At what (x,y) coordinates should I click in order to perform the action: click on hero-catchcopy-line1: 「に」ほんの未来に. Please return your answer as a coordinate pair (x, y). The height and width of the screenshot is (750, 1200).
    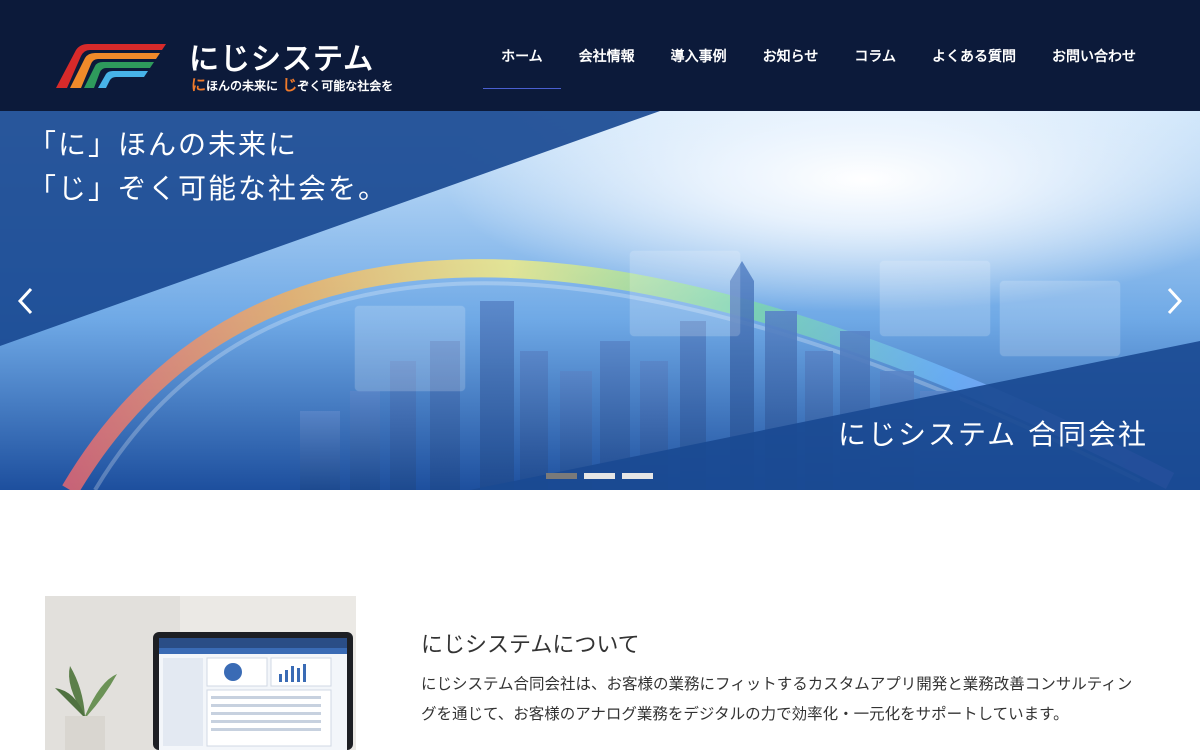
    Looking at the image, I should click on (163, 144).